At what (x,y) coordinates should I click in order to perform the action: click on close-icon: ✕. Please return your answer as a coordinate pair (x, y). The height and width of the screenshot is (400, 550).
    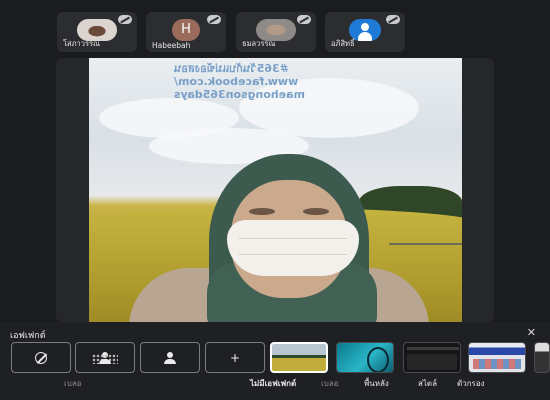
    Looking at the image, I should click on (531, 332).